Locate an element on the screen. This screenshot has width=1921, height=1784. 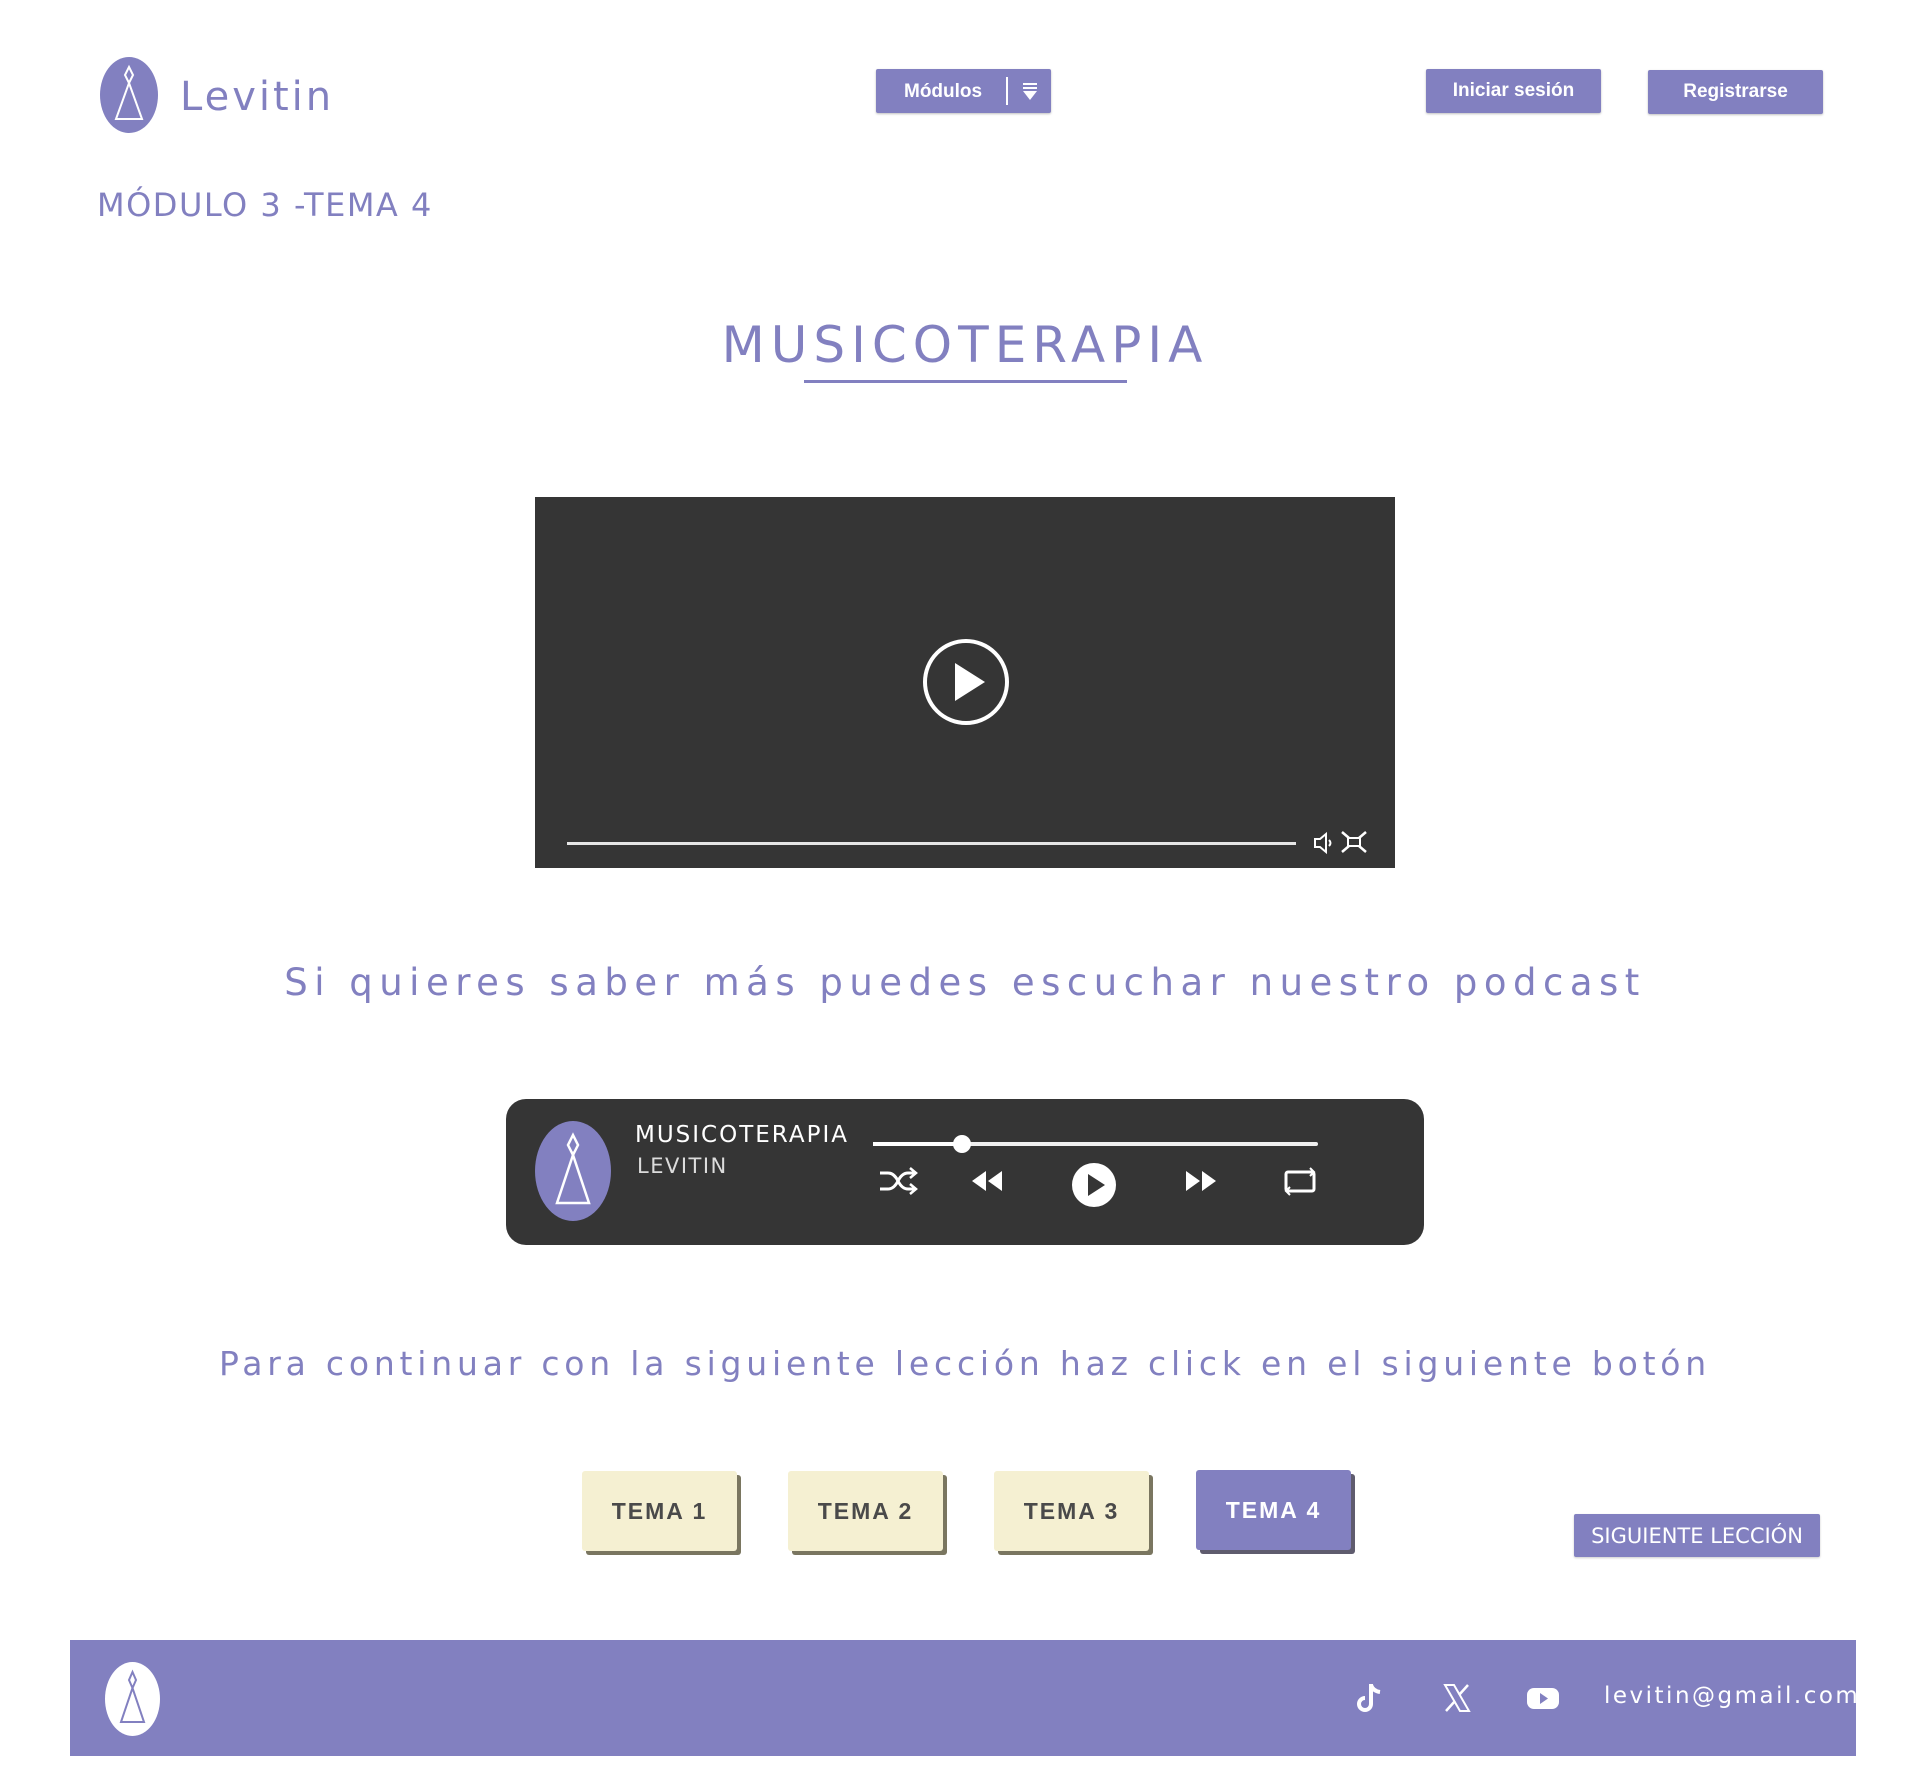
page-title: MUSICOTERAPIA is located at coordinates (965, 345).